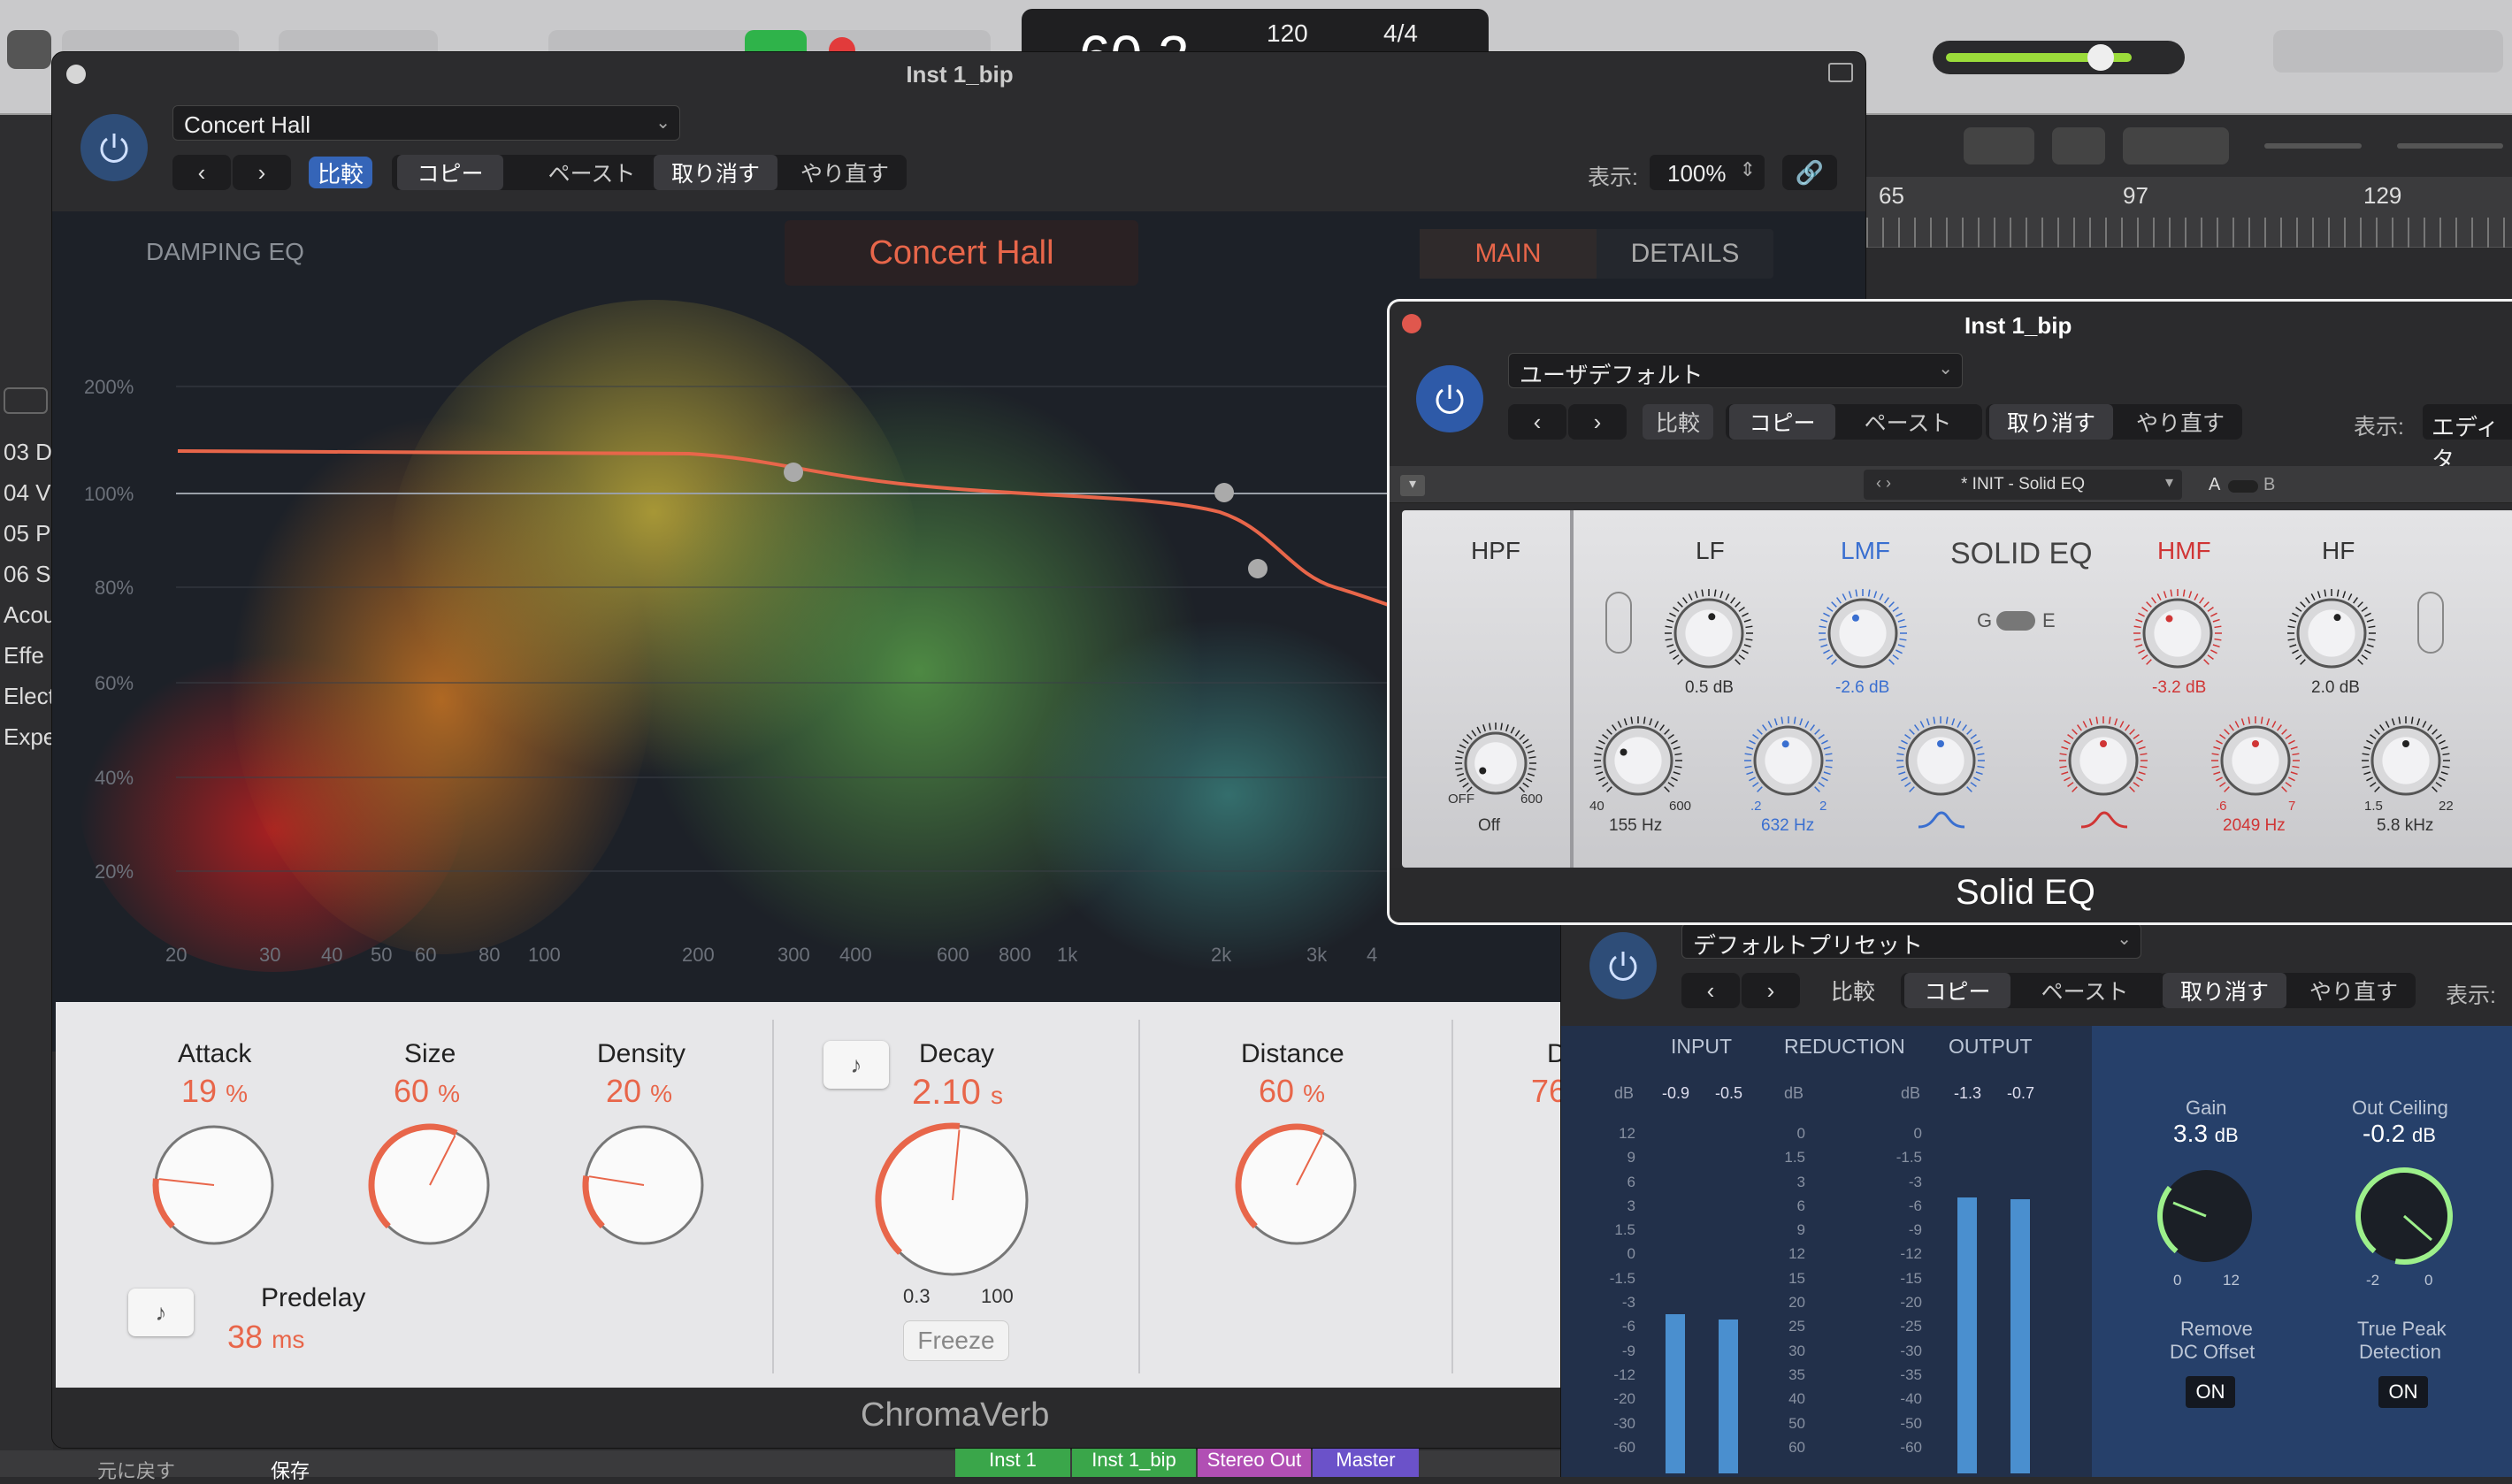  I want to click on sidebar-item: Effe, so click(29, 662).